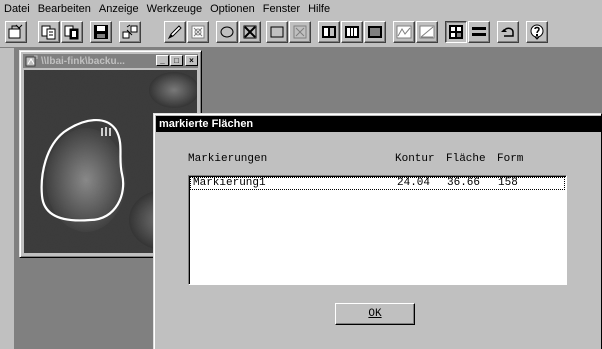  I want to click on delete-mark-button, so click(250, 32).